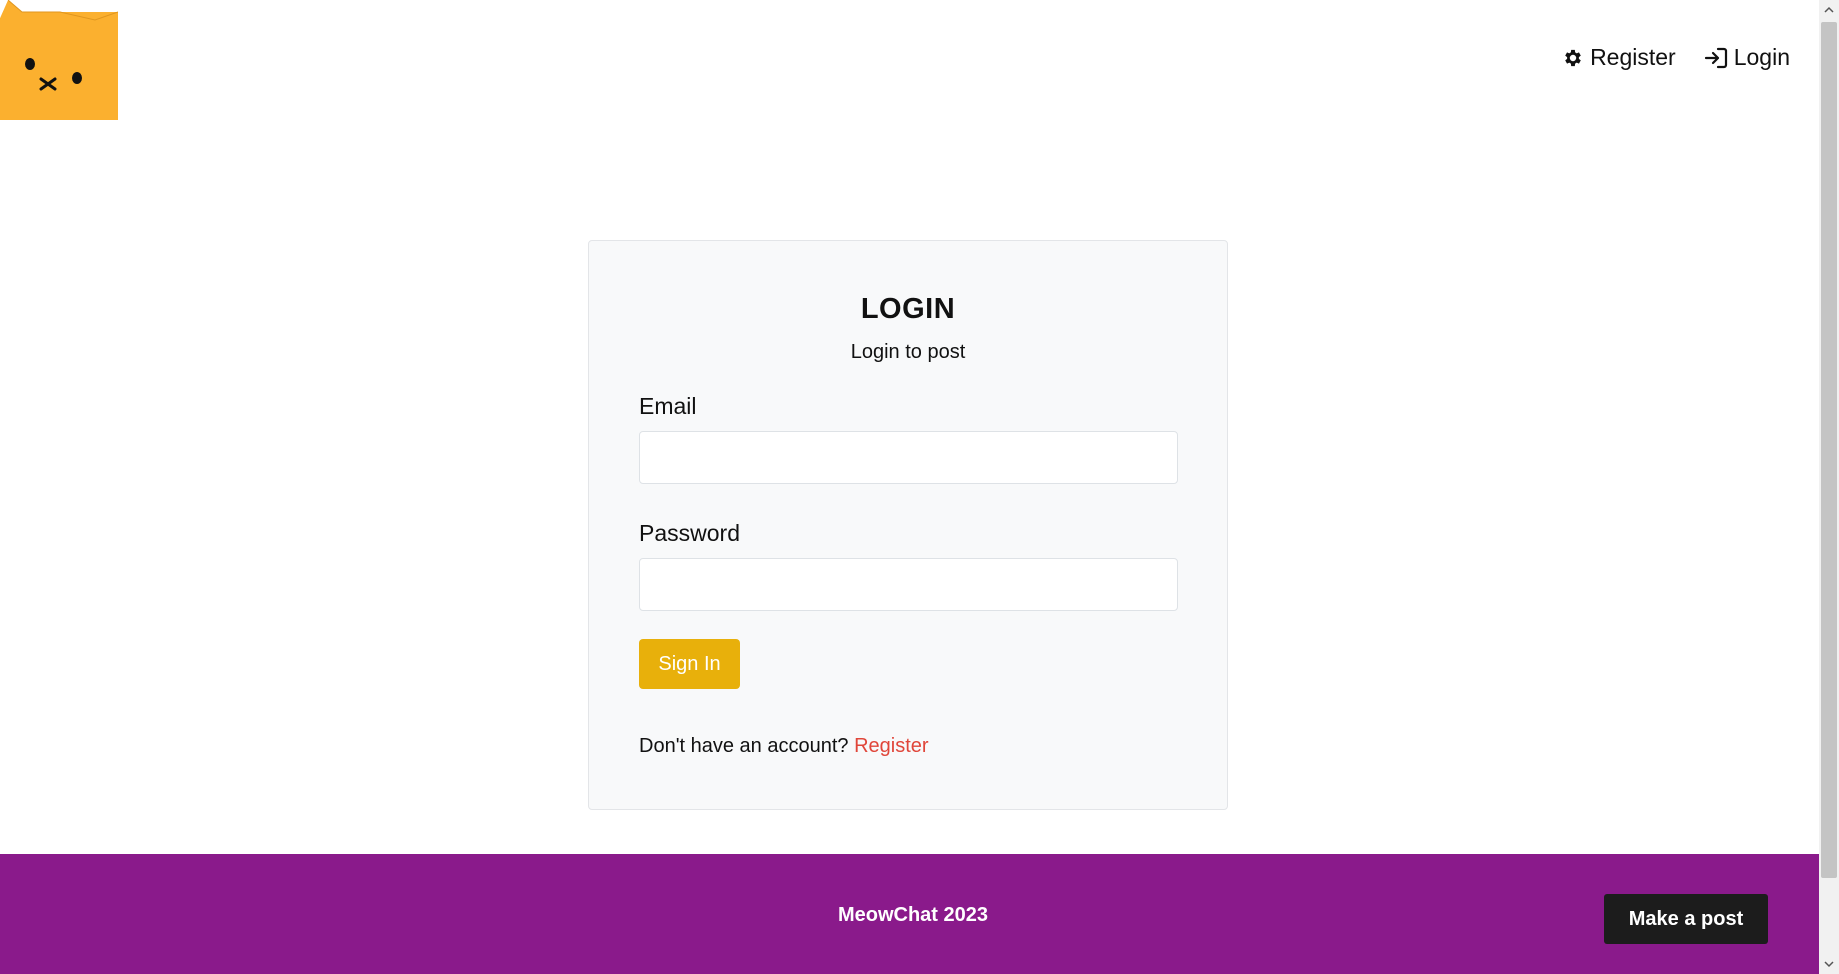 This screenshot has height=974, width=1839. I want to click on sign-in-button: Sign In, so click(689, 664).